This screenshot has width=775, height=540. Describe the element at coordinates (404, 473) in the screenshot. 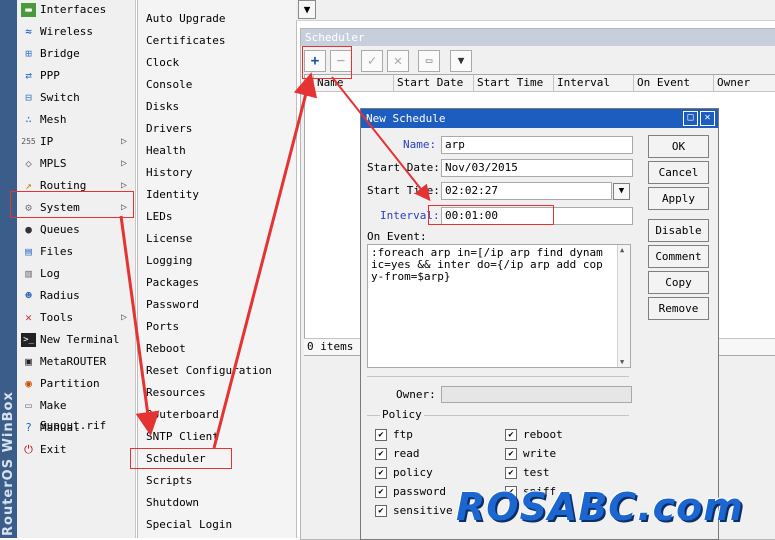

I see `policy-checkbox-policy: ✔ policy` at that location.